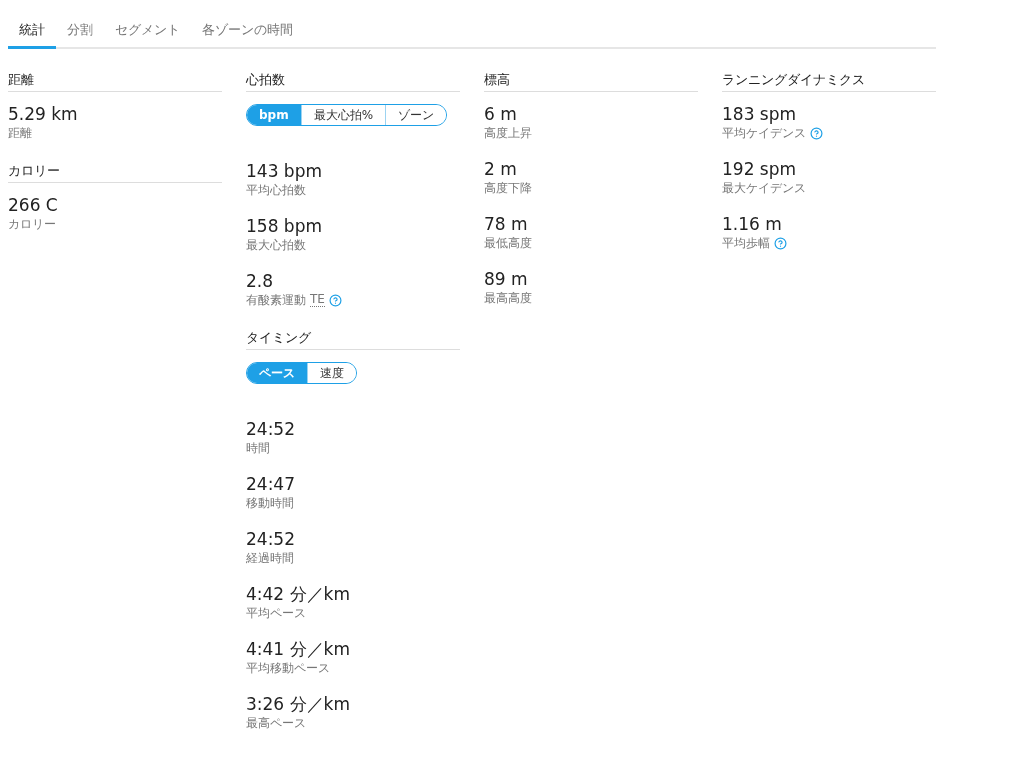 The width and height of the screenshot is (1024, 766). Describe the element at coordinates (147, 30) in the screenshot. I see `tab: セグメント` at that location.